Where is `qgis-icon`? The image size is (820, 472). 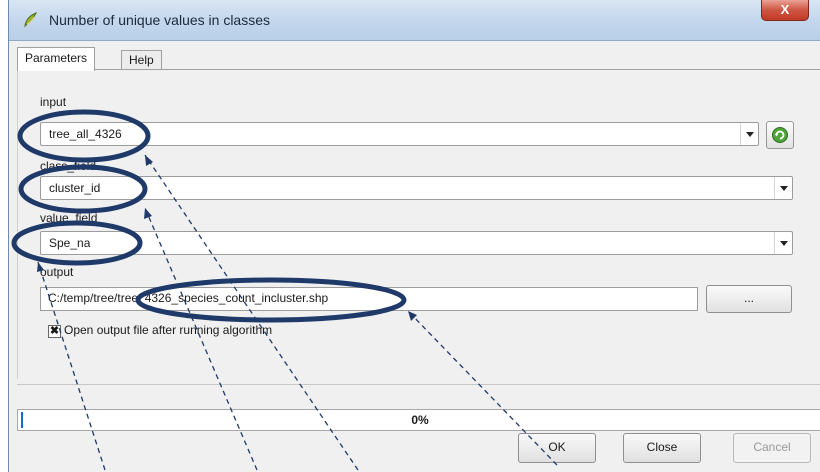
qgis-icon is located at coordinates (31, 20).